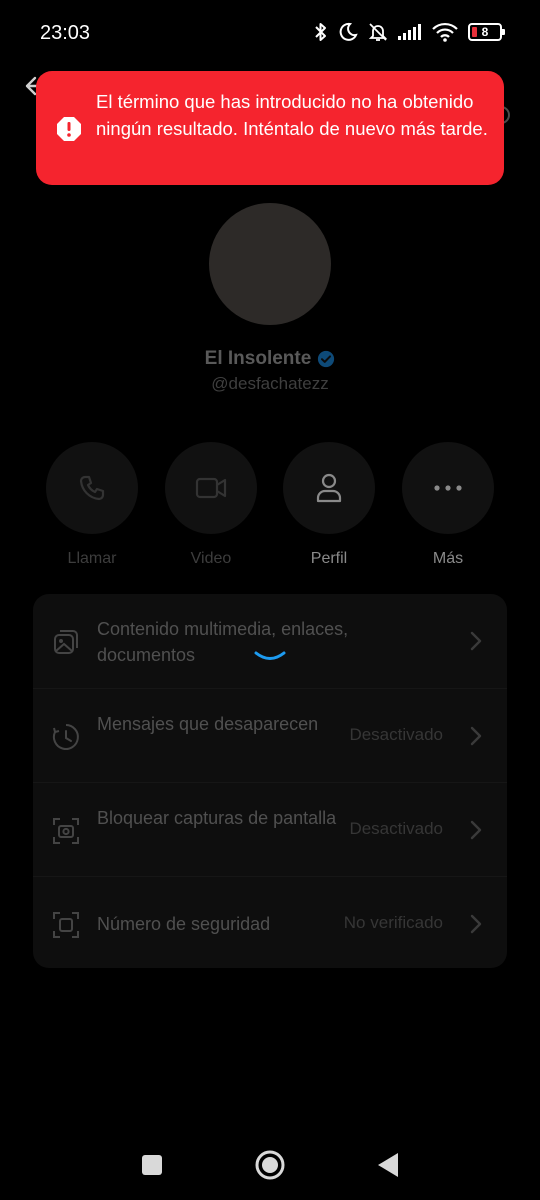 The width and height of the screenshot is (540, 1200). Describe the element at coordinates (448, 488) in the screenshot. I see `more-icon` at that location.